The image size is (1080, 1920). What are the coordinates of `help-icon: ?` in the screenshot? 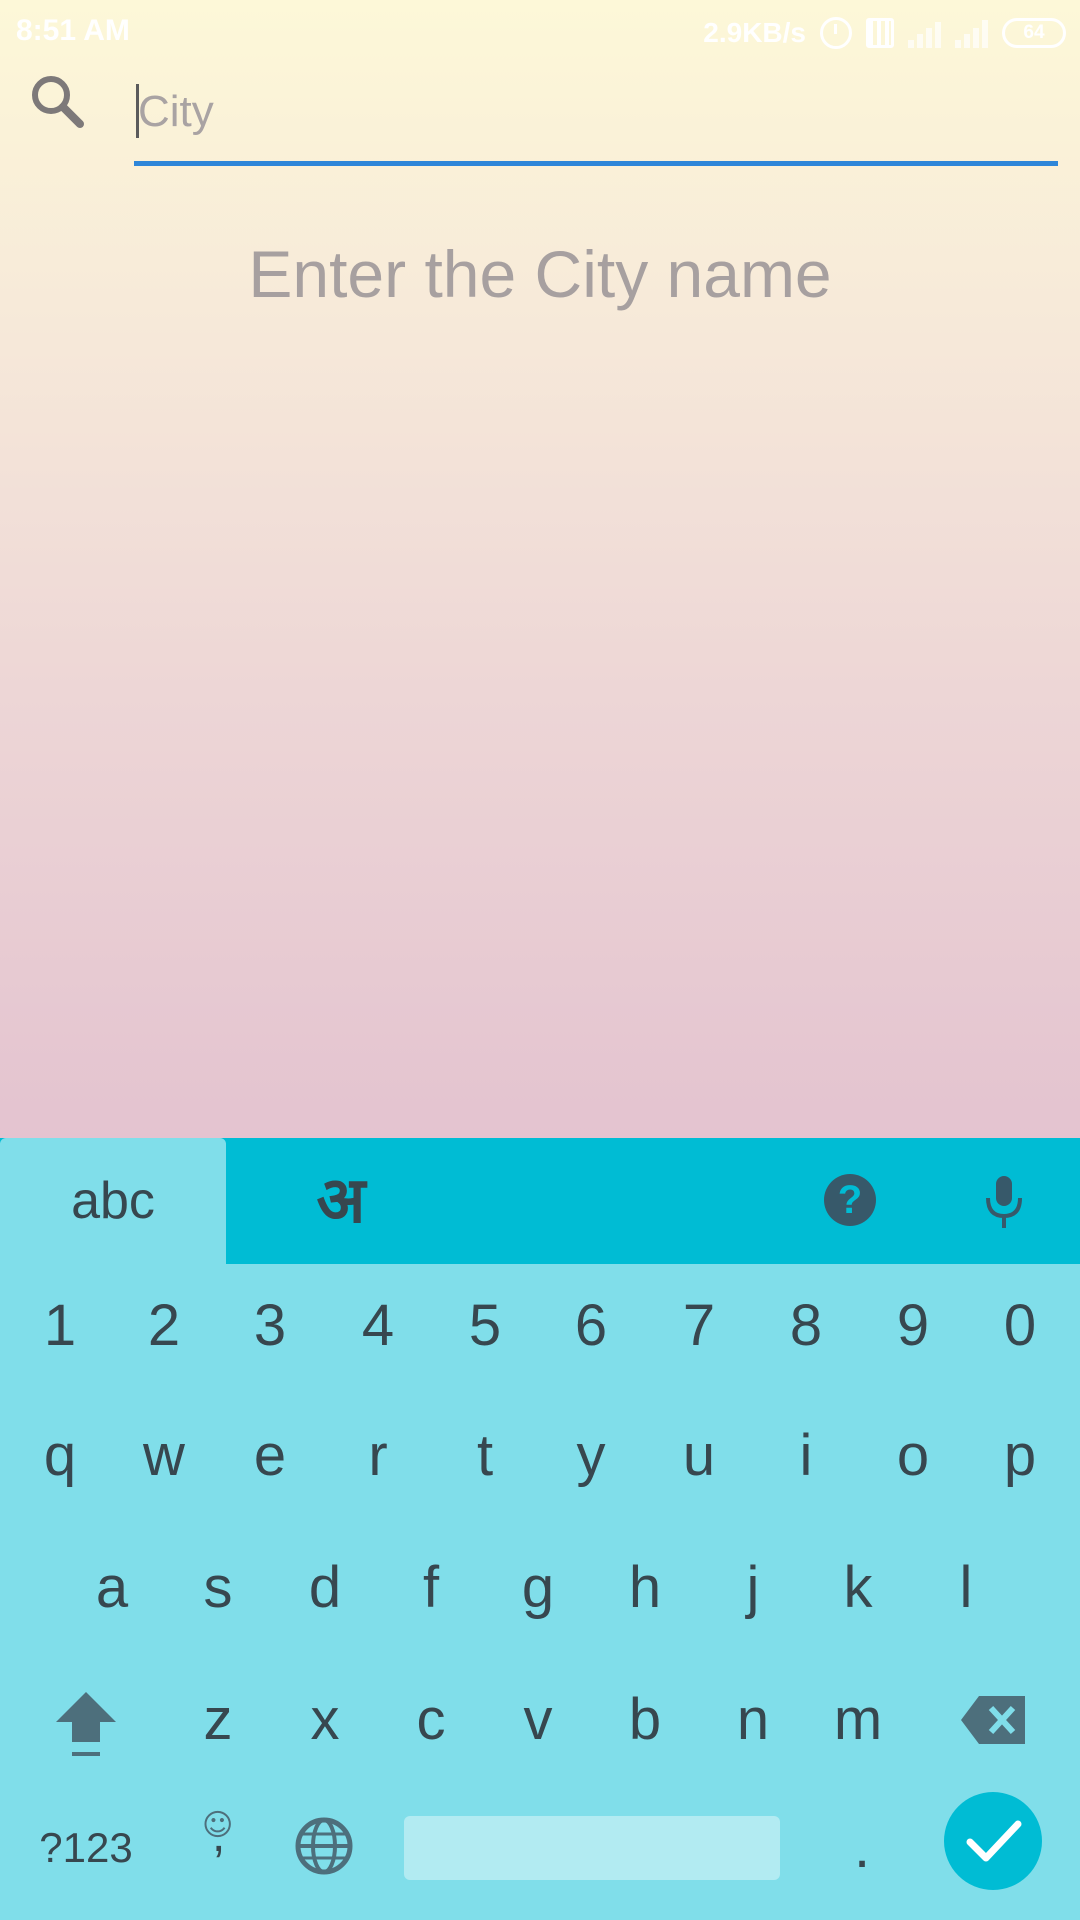 It's located at (850, 1200).